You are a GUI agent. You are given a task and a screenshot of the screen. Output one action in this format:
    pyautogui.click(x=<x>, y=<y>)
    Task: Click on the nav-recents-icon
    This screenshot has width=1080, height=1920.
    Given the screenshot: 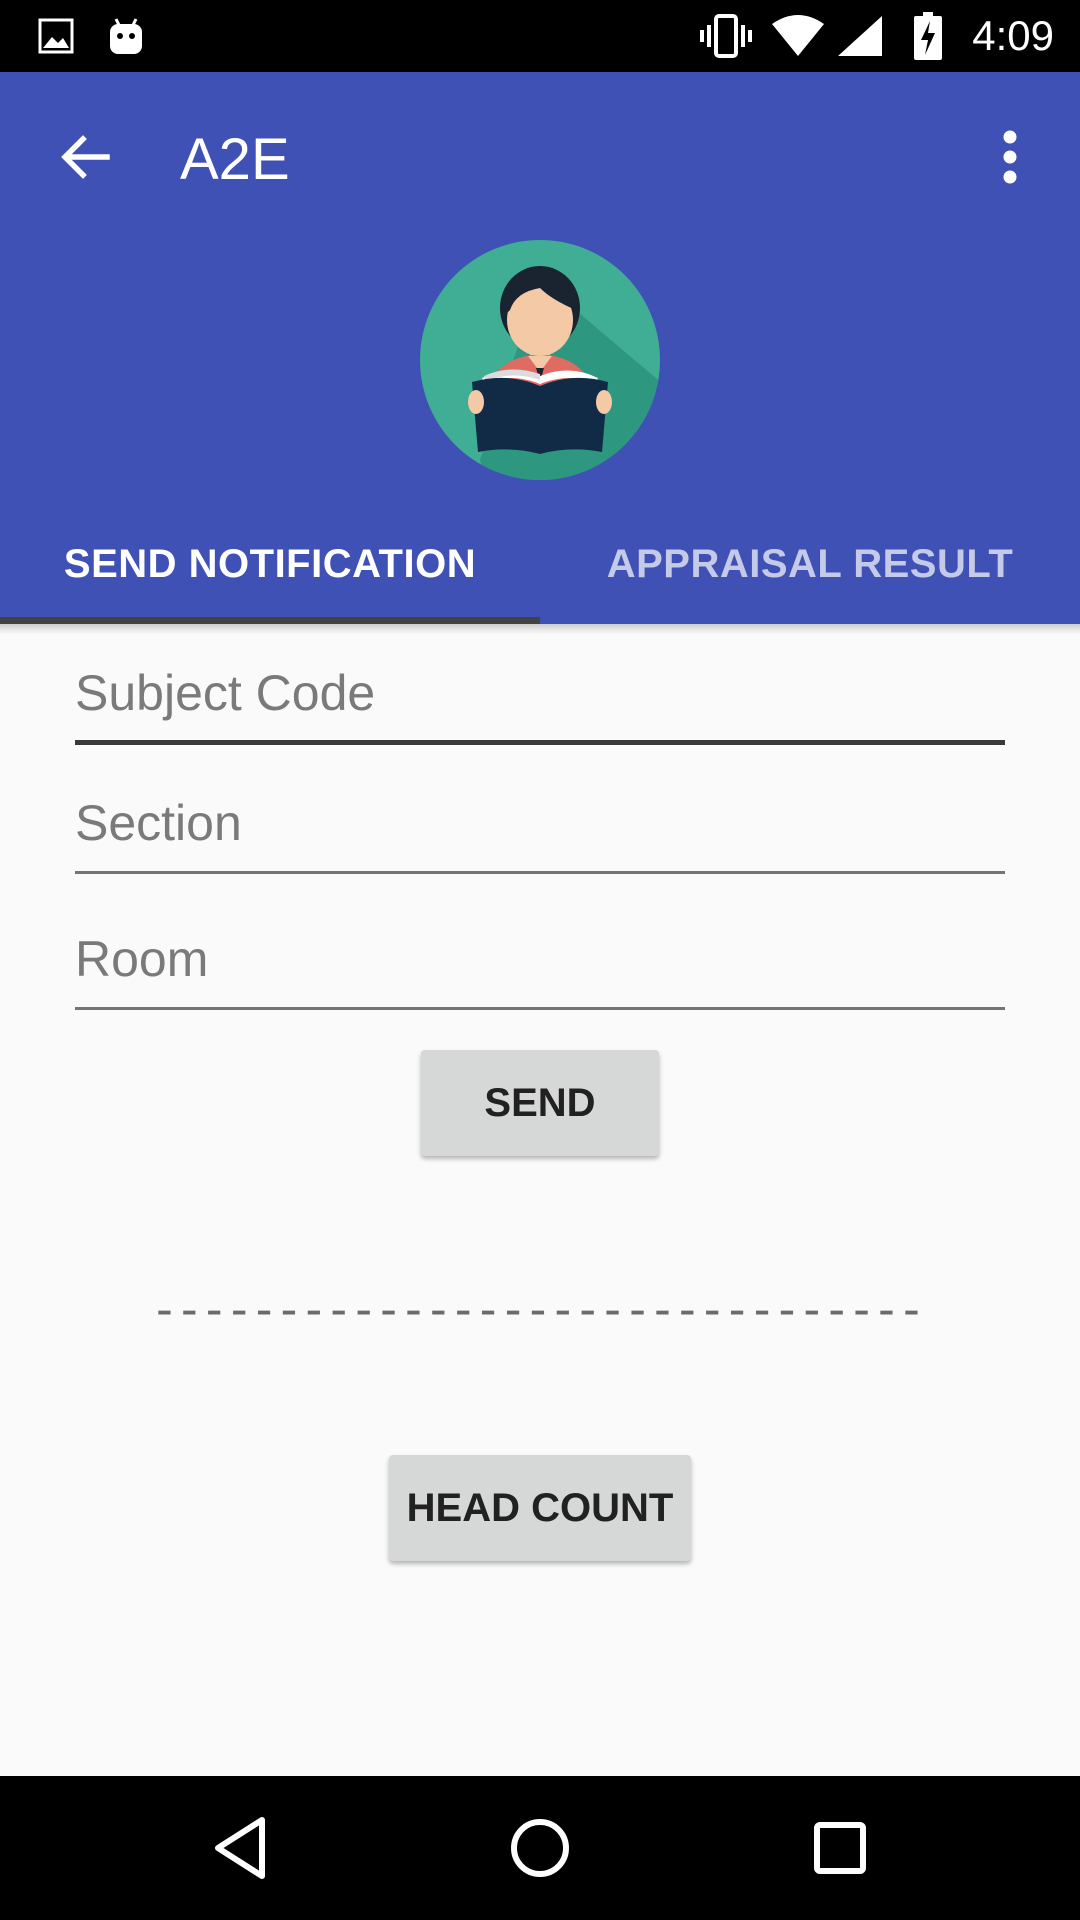 What is the action you would take?
    pyautogui.click(x=840, y=1848)
    